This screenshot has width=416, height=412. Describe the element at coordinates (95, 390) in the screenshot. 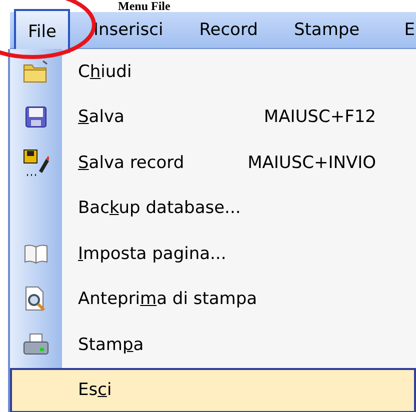

I see `menu-item-label: Esci` at that location.